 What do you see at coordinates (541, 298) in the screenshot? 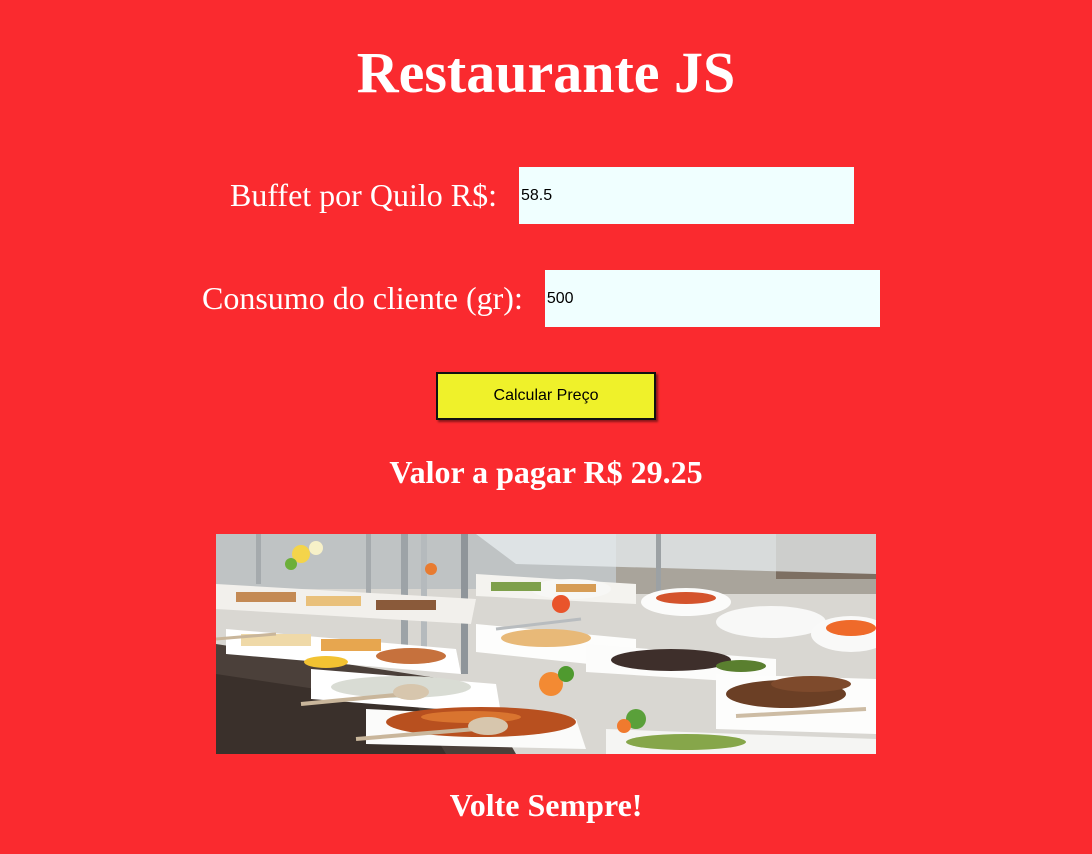
I see `weight-row: Consumo do cliente (gr):` at bounding box center [541, 298].